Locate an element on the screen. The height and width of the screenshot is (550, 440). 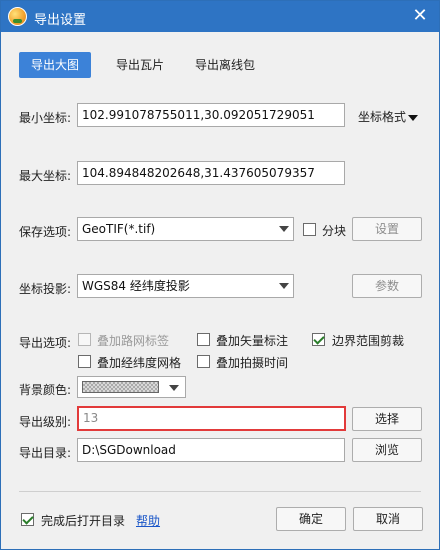
open-after-complete-label: 完成后打开目录 is located at coordinates (83, 521).